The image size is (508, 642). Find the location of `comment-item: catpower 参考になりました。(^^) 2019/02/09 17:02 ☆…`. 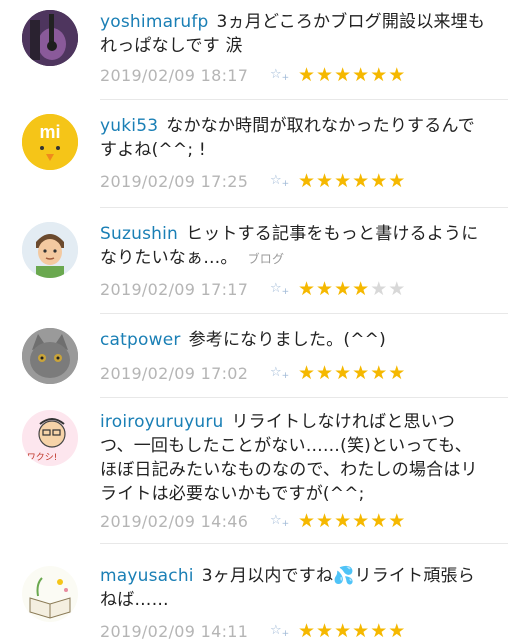

comment-item: catpower 参考になりました。(^^) 2019/02/09 17:02 ☆… is located at coordinates (254, 356).